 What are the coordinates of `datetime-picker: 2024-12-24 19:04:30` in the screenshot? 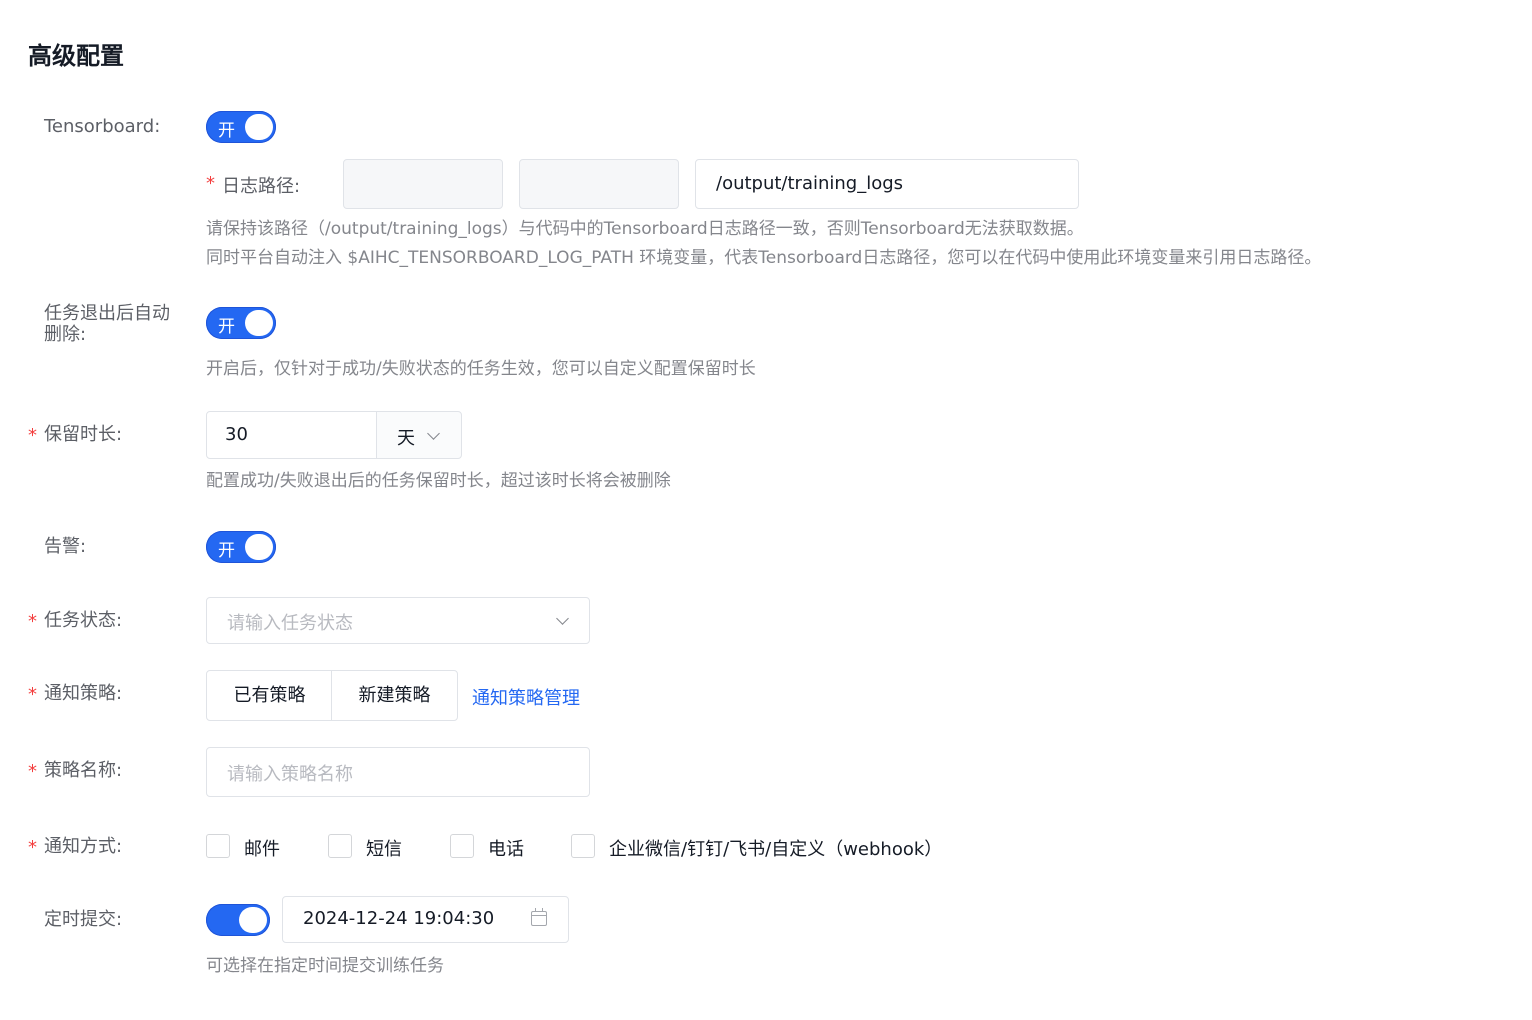 It's located at (425, 919).